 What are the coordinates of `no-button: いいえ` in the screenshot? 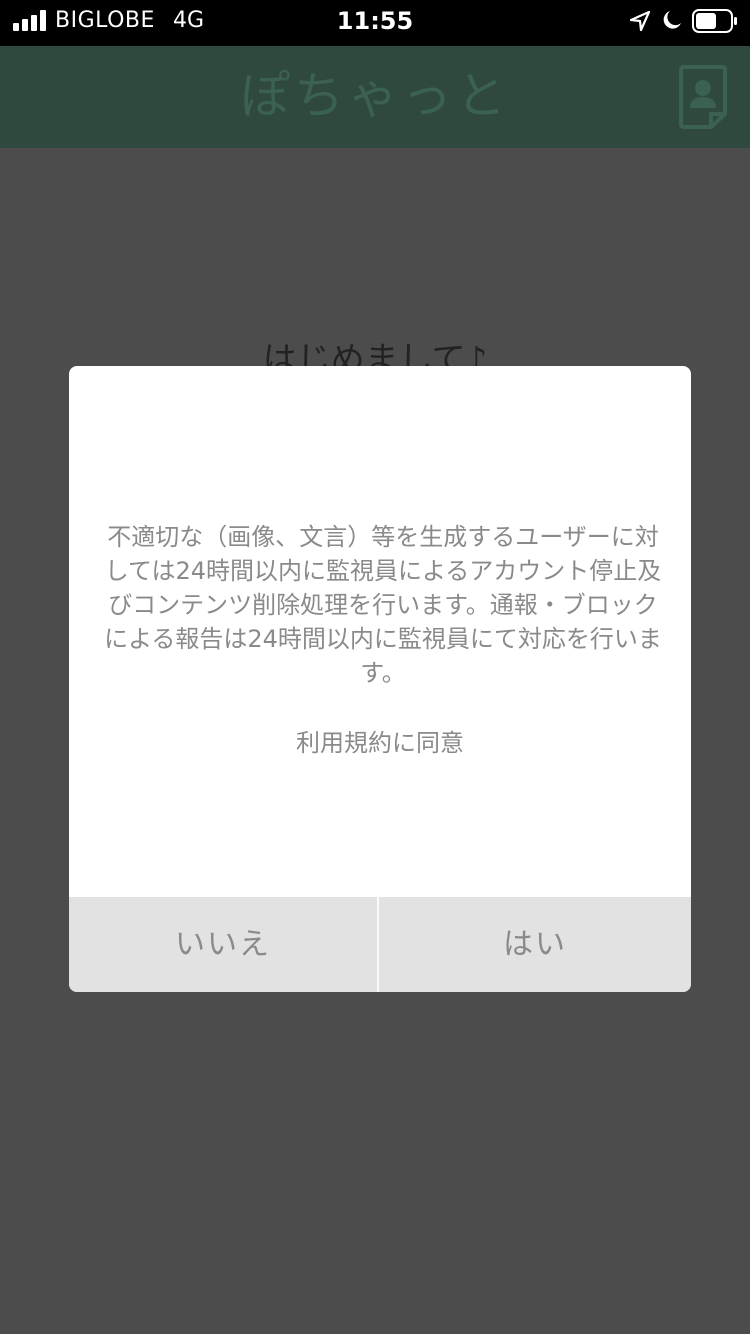 It's located at (223, 944).